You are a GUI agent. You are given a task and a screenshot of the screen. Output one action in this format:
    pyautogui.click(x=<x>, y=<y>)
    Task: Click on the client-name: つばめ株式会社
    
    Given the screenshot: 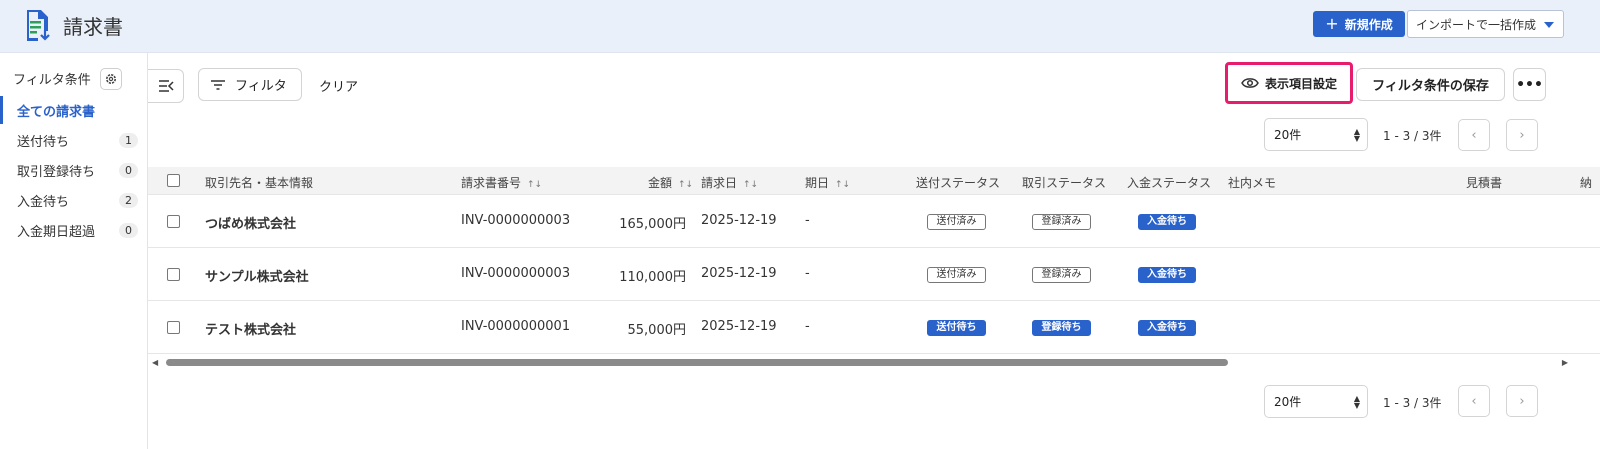 What is the action you would take?
    pyautogui.click(x=250, y=222)
    